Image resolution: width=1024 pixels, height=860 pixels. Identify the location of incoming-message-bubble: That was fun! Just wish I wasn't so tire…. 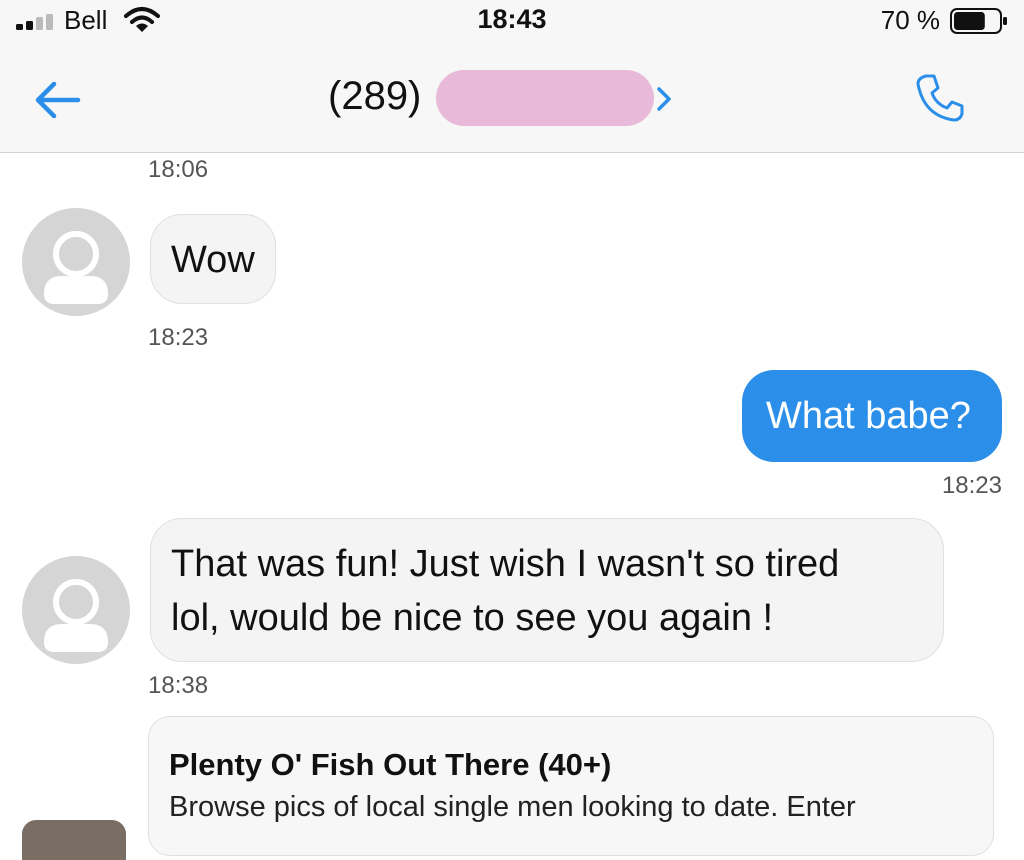
(547, 590).